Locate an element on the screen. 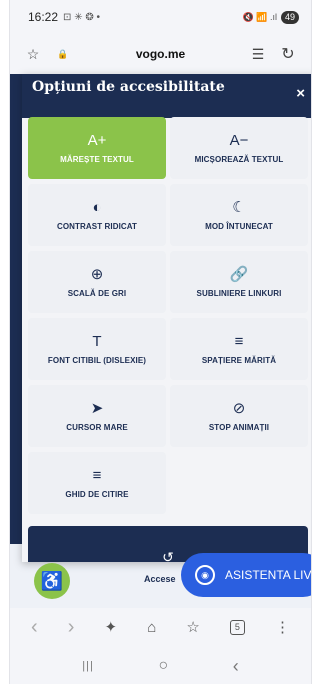 This screenshot has height=684, width=320. panel-title: Opțiuni de accesibilitate is located at coordinates (128, 87).